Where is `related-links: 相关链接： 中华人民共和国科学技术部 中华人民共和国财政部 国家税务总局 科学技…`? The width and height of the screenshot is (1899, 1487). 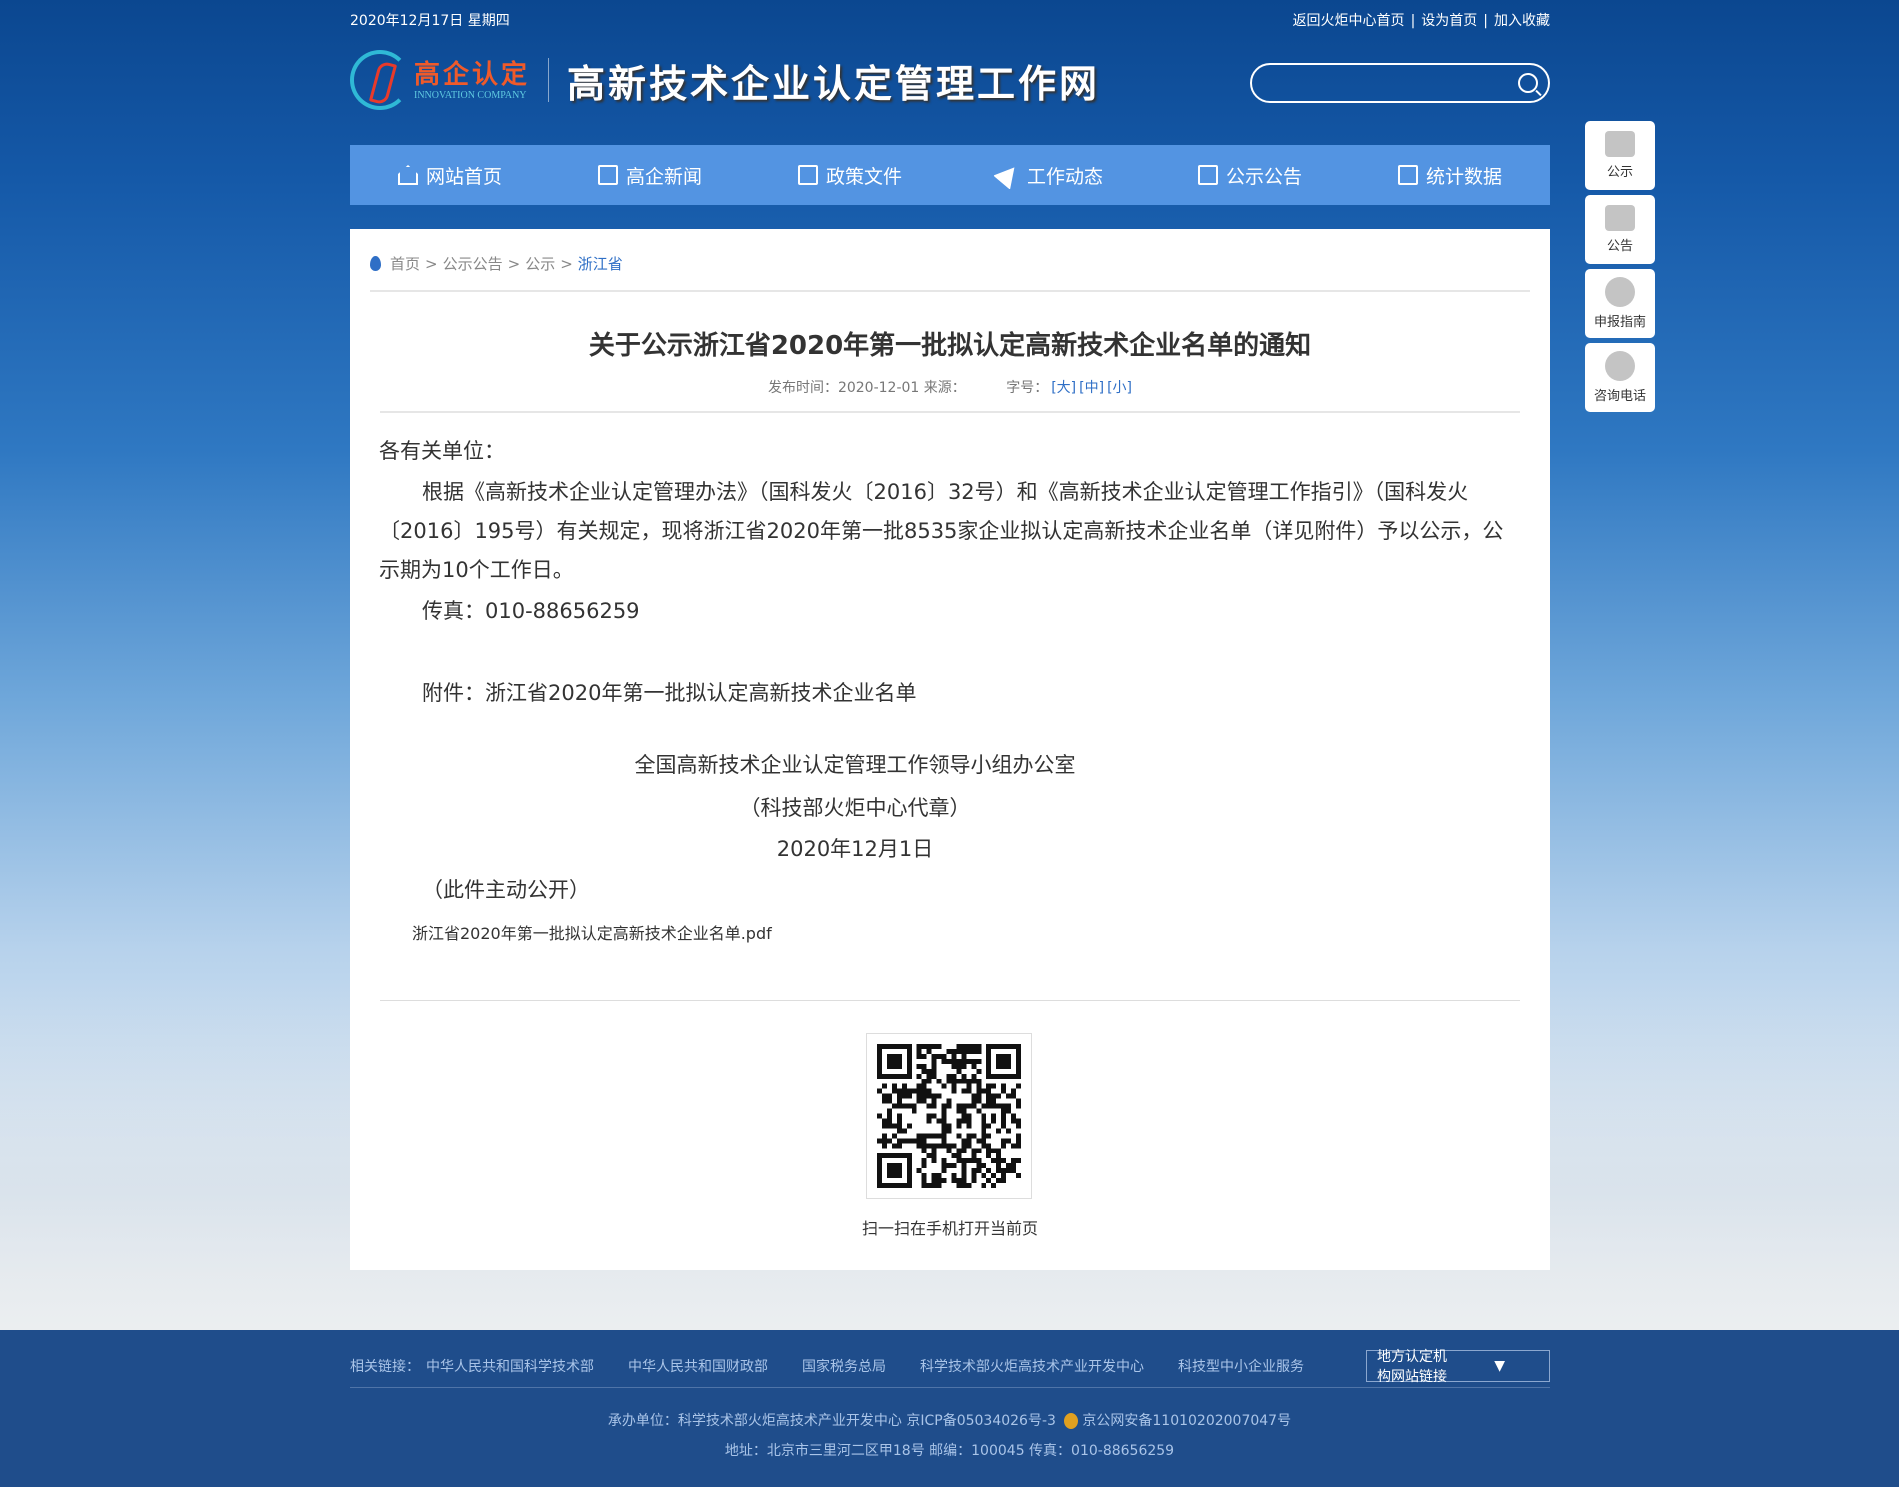
related-links: 相关链接： 中华人民共和国科学技术部 中华人民共和国财政部 国家税务总局 科学技… is located at coordinates (950, 1367).